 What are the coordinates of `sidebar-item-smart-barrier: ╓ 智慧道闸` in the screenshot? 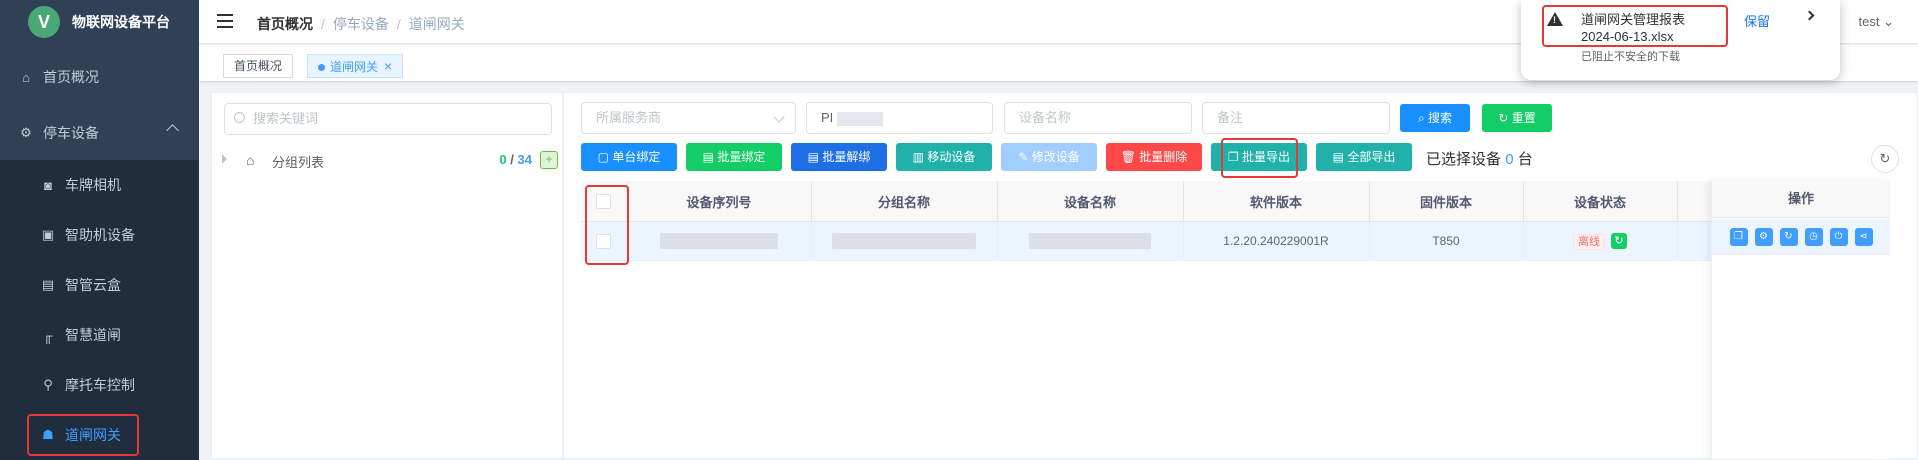 It's located at (99, 335).